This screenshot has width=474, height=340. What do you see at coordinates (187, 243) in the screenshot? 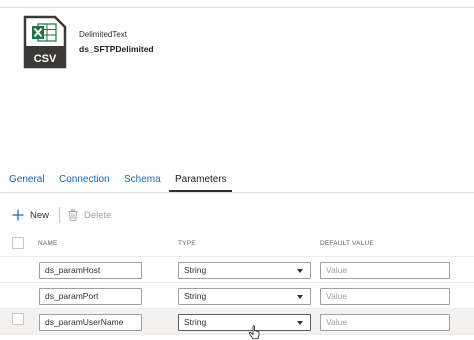
I see `column-header-type: TYPE` at bounding box center [187, 243].